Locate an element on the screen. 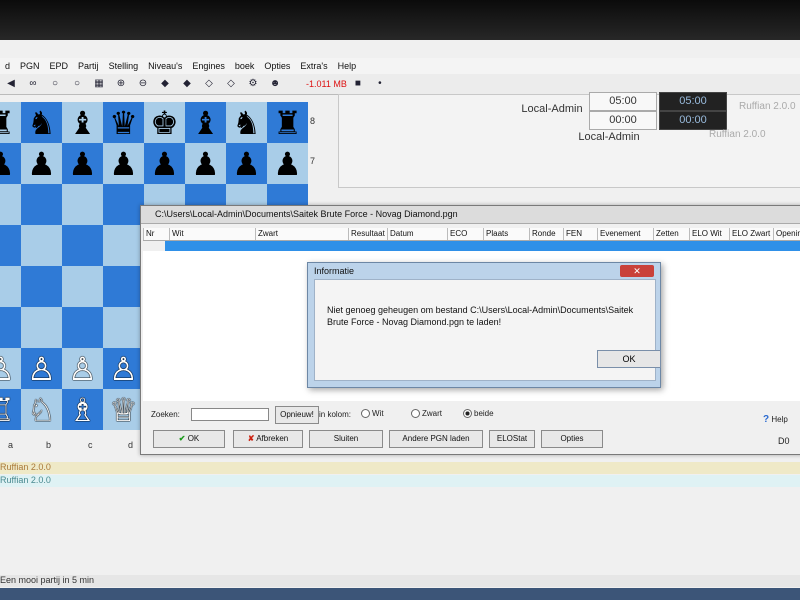 The height and width of the screenshot is (600, 800). close-icon: ✕ is located at coordinates (637, 271).